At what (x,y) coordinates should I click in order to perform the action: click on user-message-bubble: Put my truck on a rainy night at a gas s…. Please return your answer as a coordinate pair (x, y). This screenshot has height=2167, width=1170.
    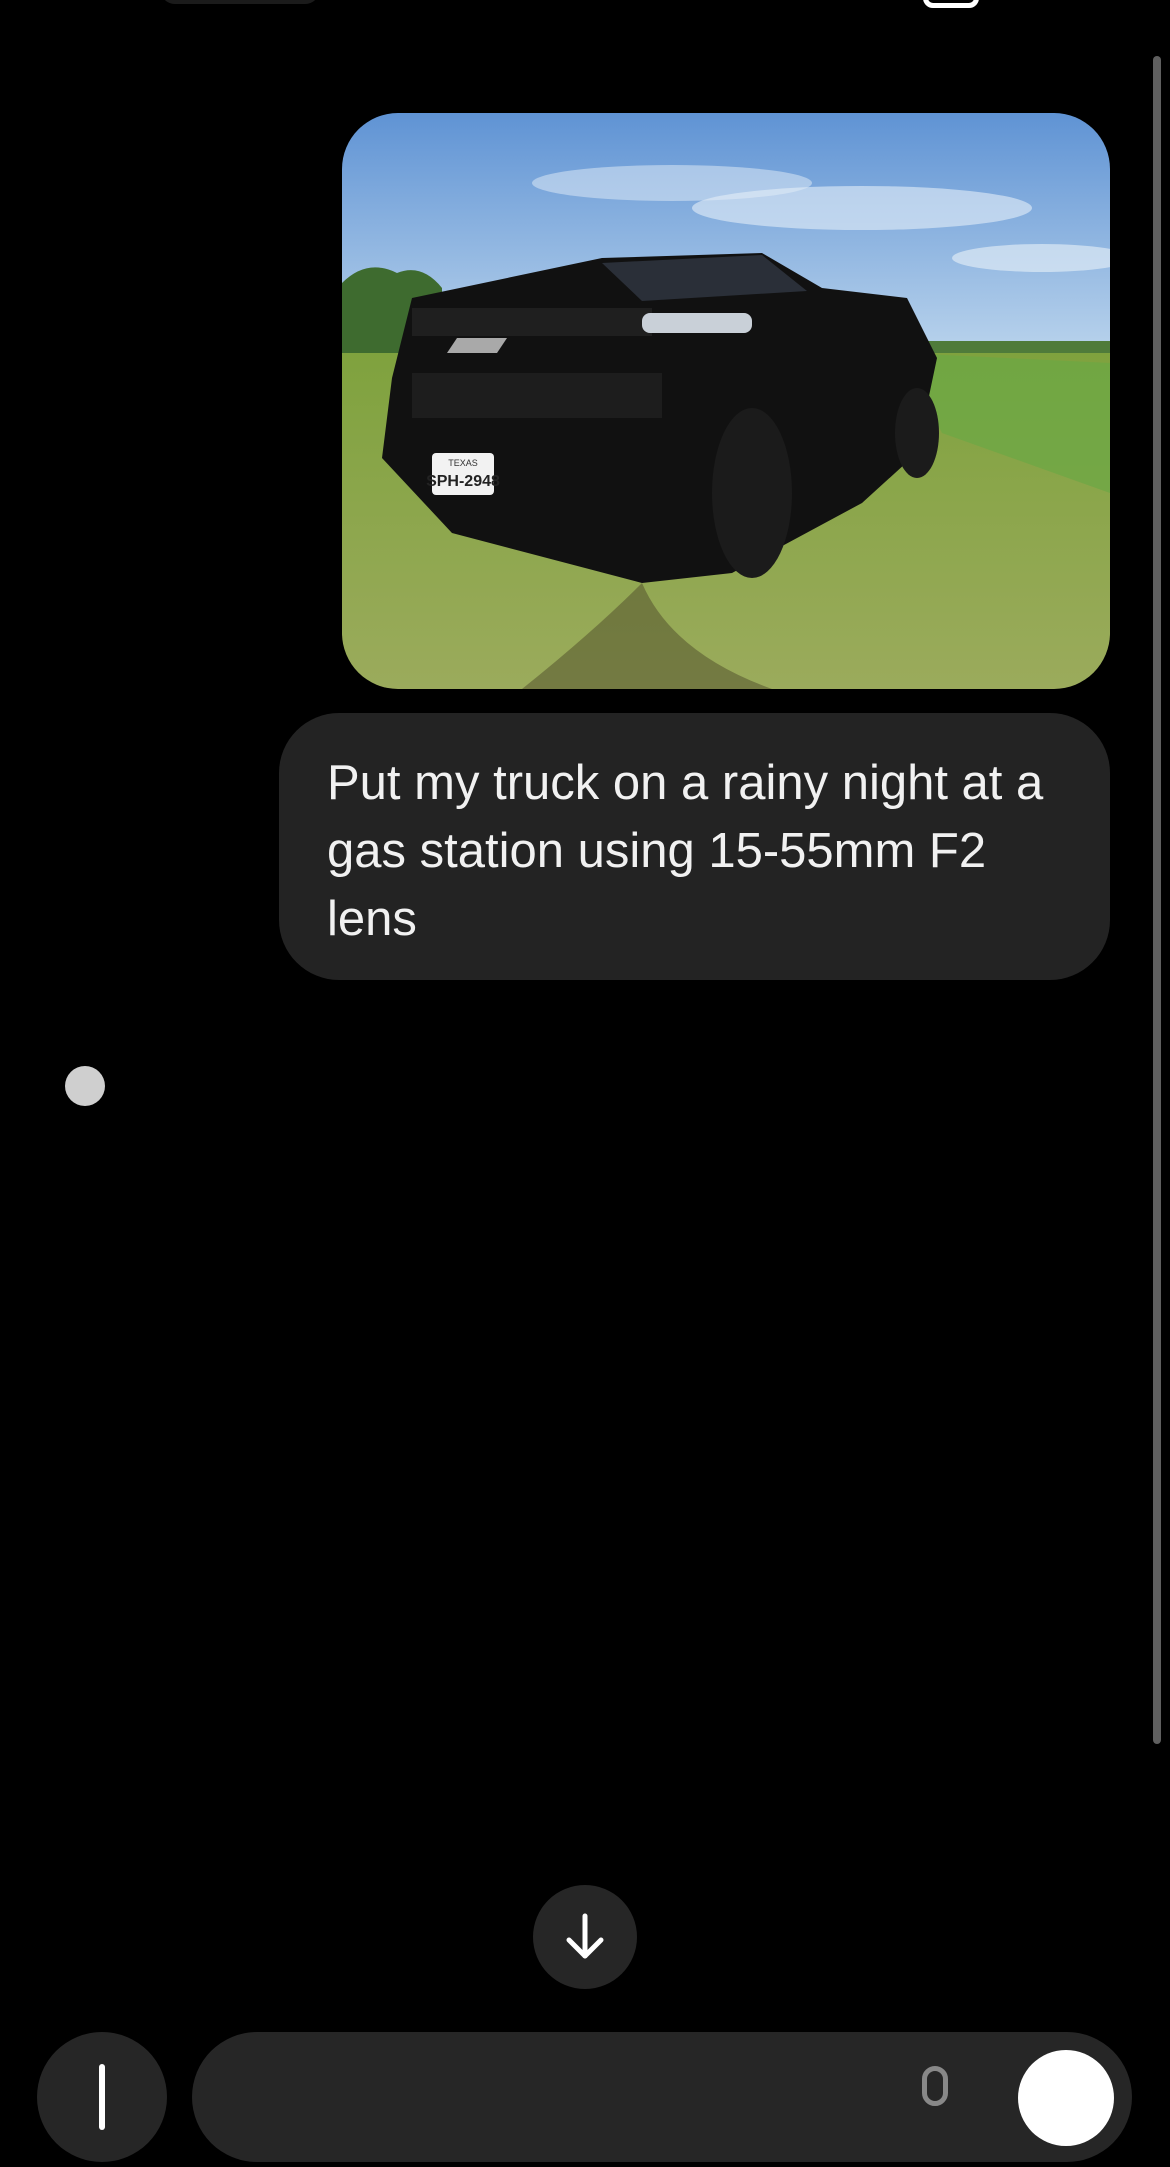
    Looking at the image, I should click on (694, 846).